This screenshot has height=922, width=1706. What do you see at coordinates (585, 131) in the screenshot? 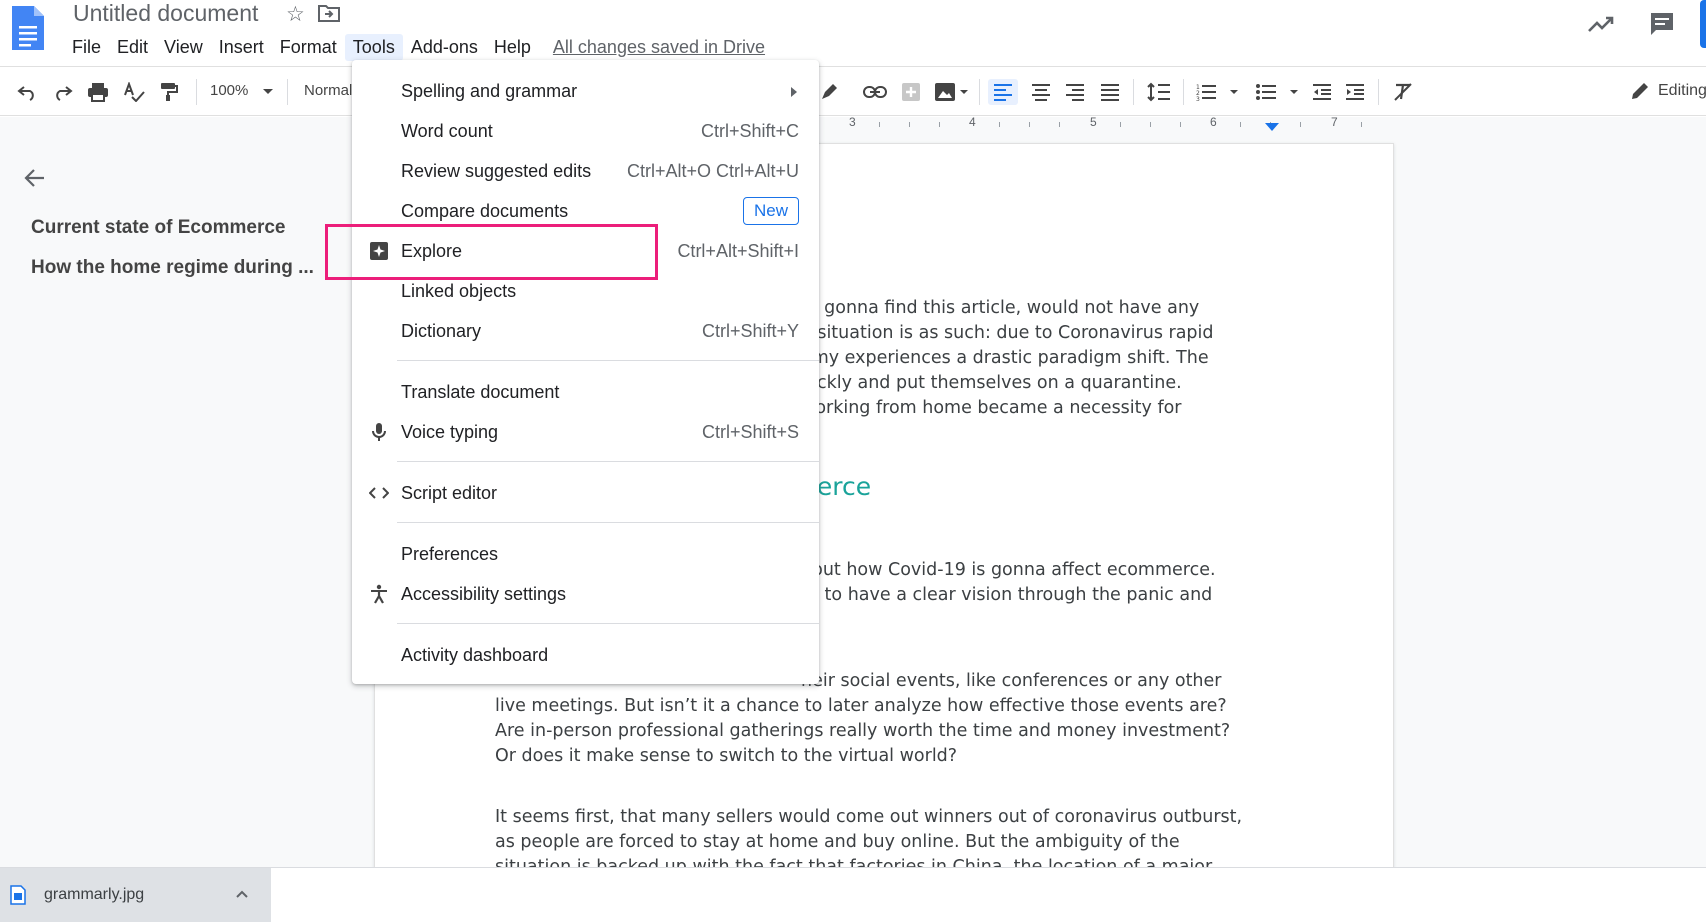
I see `menu-item-word-count: Word count Ctrl+Shift+C` at bounding box center [585, 131].